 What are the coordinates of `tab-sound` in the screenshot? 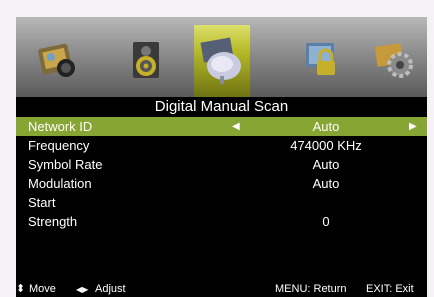 It's located at (147, 60).